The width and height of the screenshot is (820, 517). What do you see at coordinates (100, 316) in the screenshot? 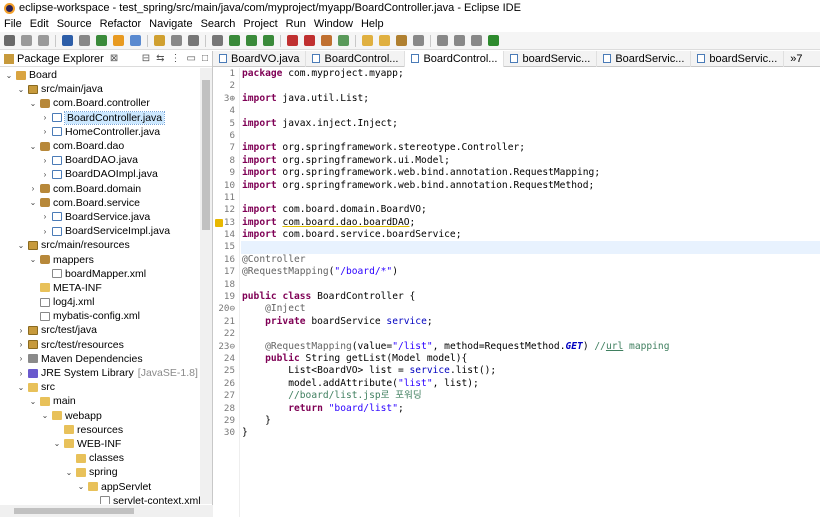
I see `tree-item: mybatis-config.xml` at bounding box center [100, 316].